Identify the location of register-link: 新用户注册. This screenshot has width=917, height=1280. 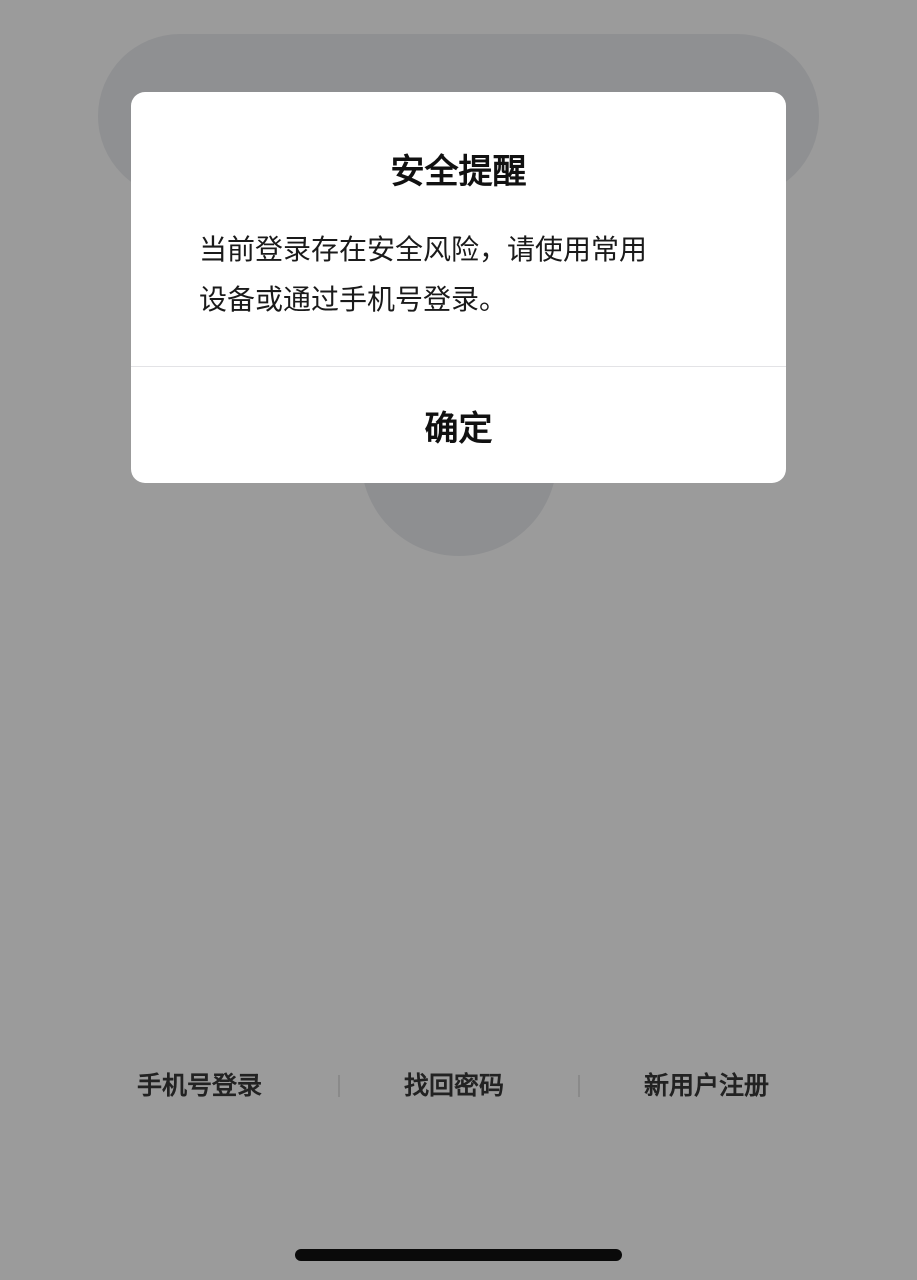
(706, 1086).